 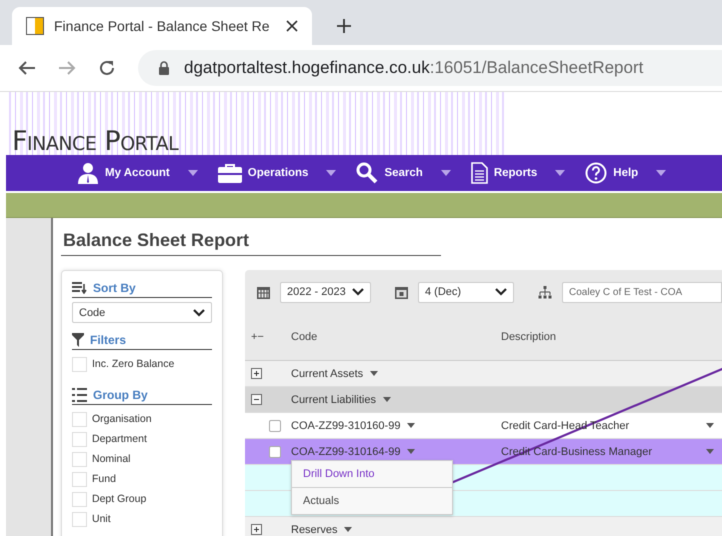 I want to click on checkbox-label: Inc. Zero Balance, so click(x=133, y=364).